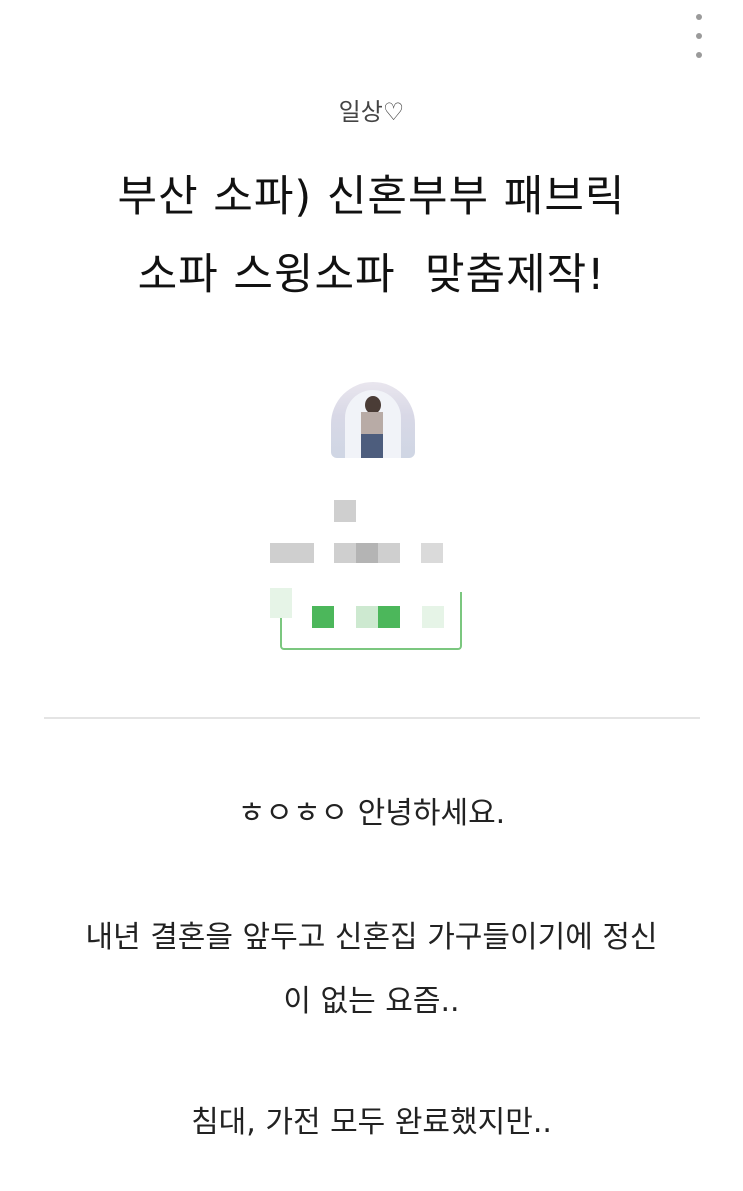 The image size is (743, 1191). What do you see at coordinates (372, 423) in the screenshot?
I see `avatar-figure-body` at bounding box center [372, 423].